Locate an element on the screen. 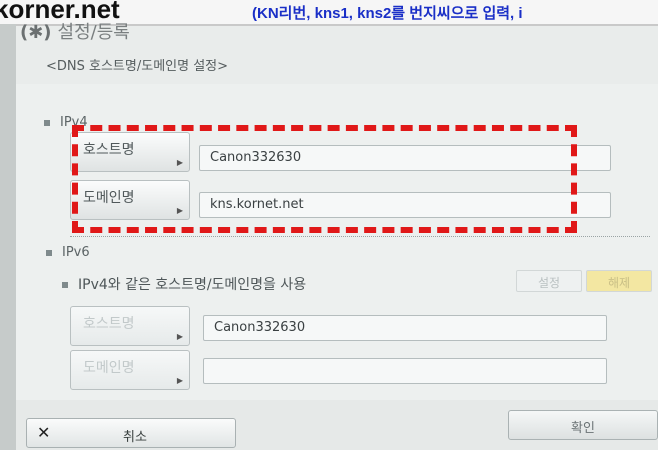 The width and height of the screenshot is (658, 450). settings-mark-icon: (✱) is located at coordinates (36, 32).